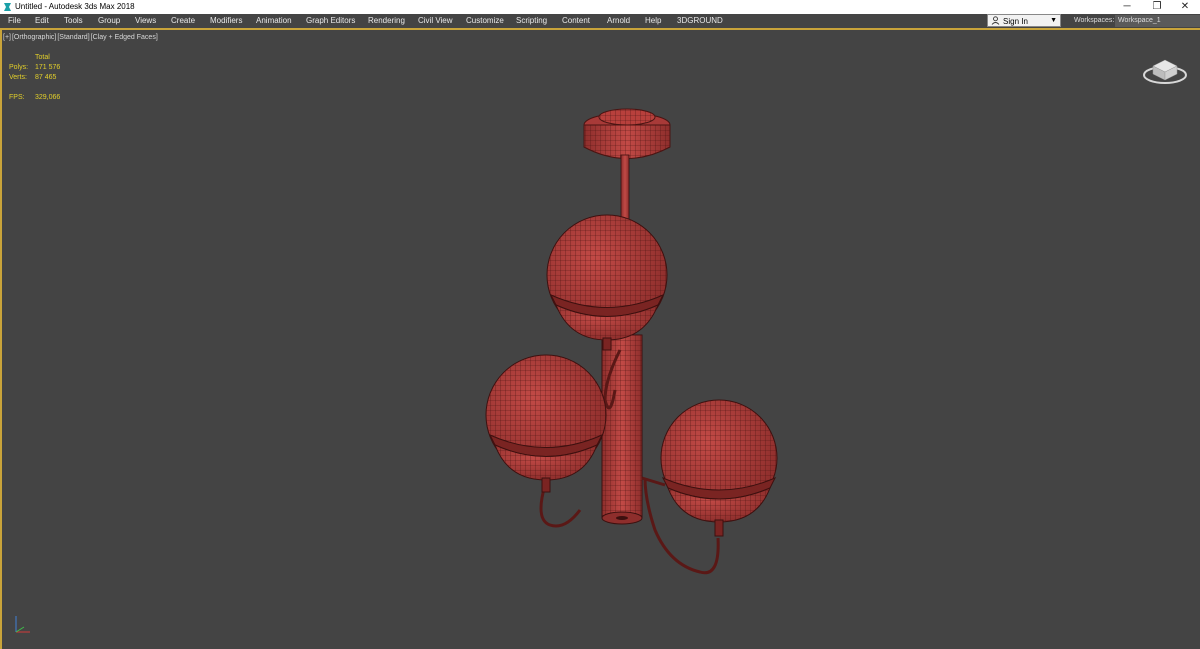  Describe the element at coordinates (34, 37) in the screenshot. I see `viewport-pov-menu: [Orthographic]` at that location.